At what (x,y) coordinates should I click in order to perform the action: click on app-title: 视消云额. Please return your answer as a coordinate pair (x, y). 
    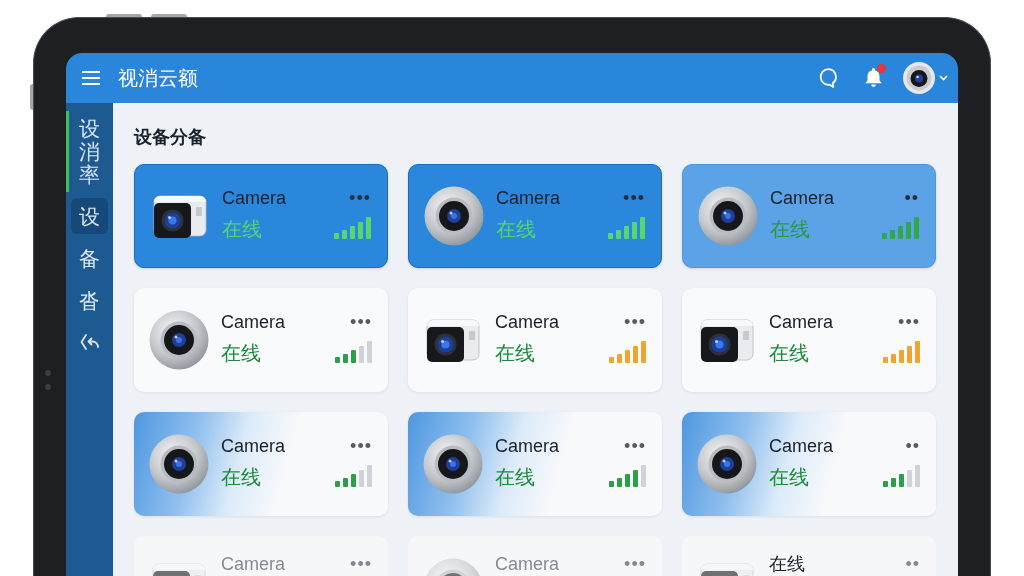
    Looking at the image, I should click on (158, 78).